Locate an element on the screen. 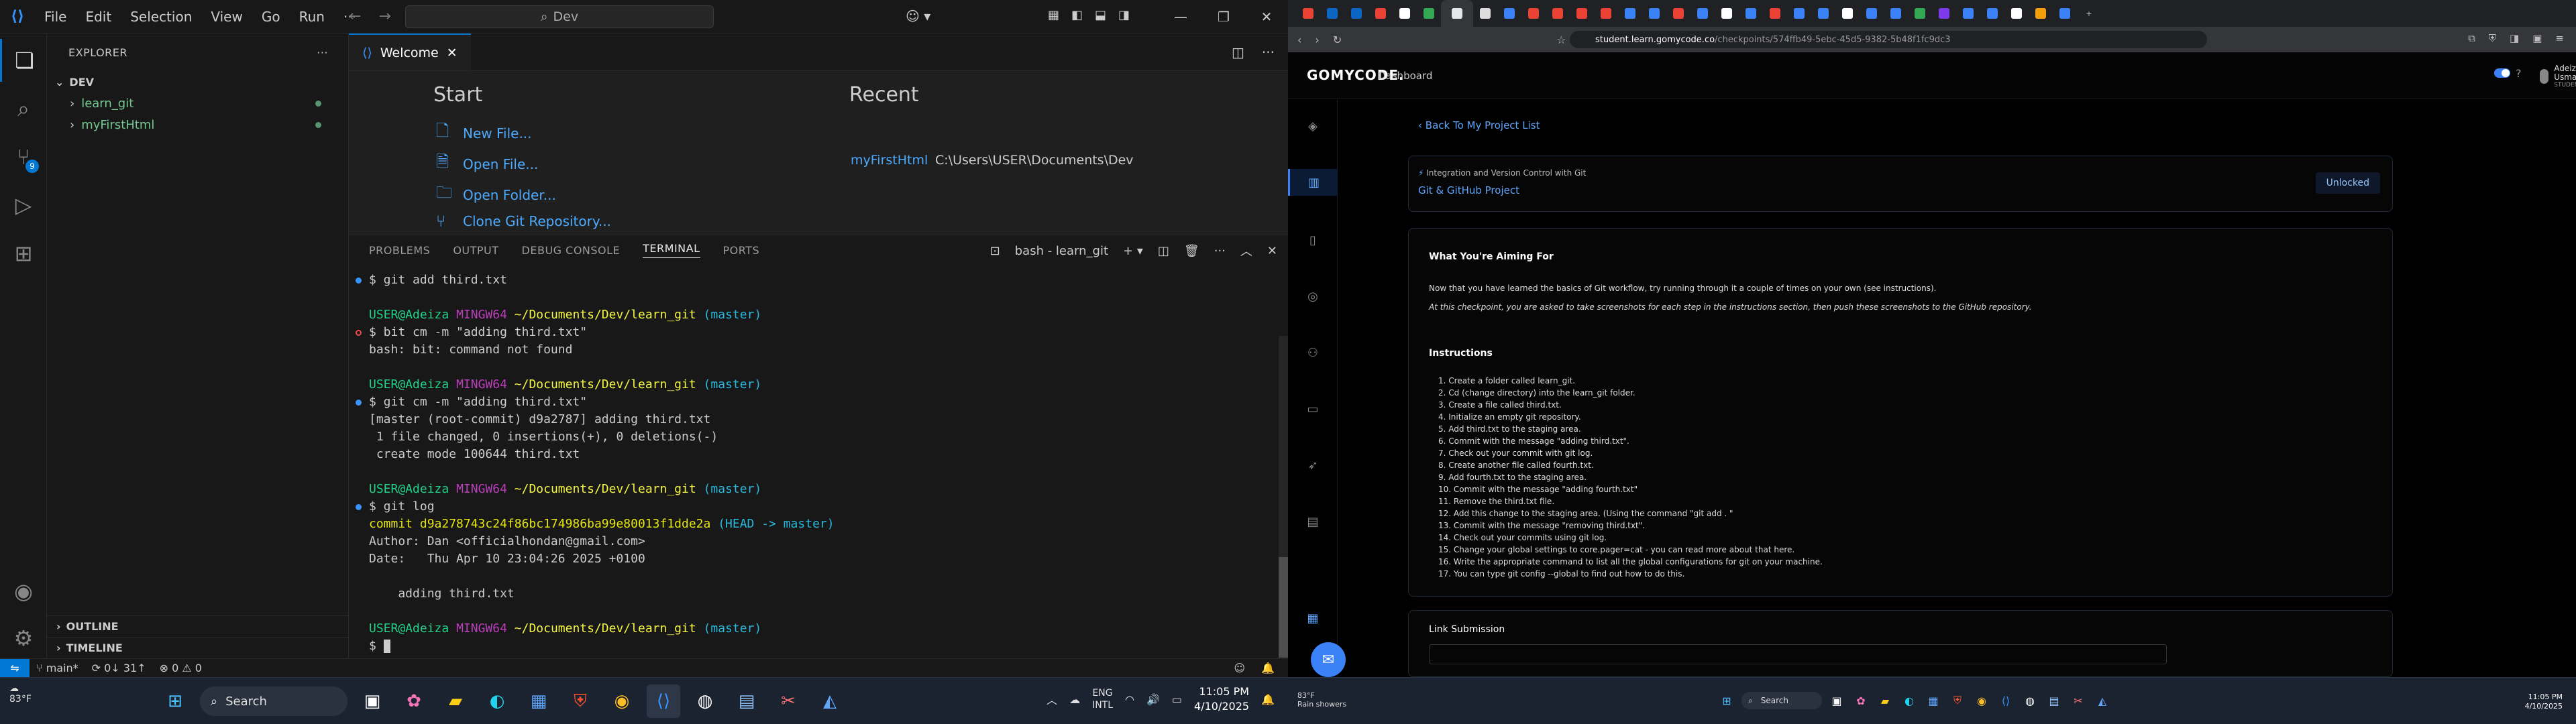  maximize-panel-icon: ︿ is located at coordinates (1246, 250).